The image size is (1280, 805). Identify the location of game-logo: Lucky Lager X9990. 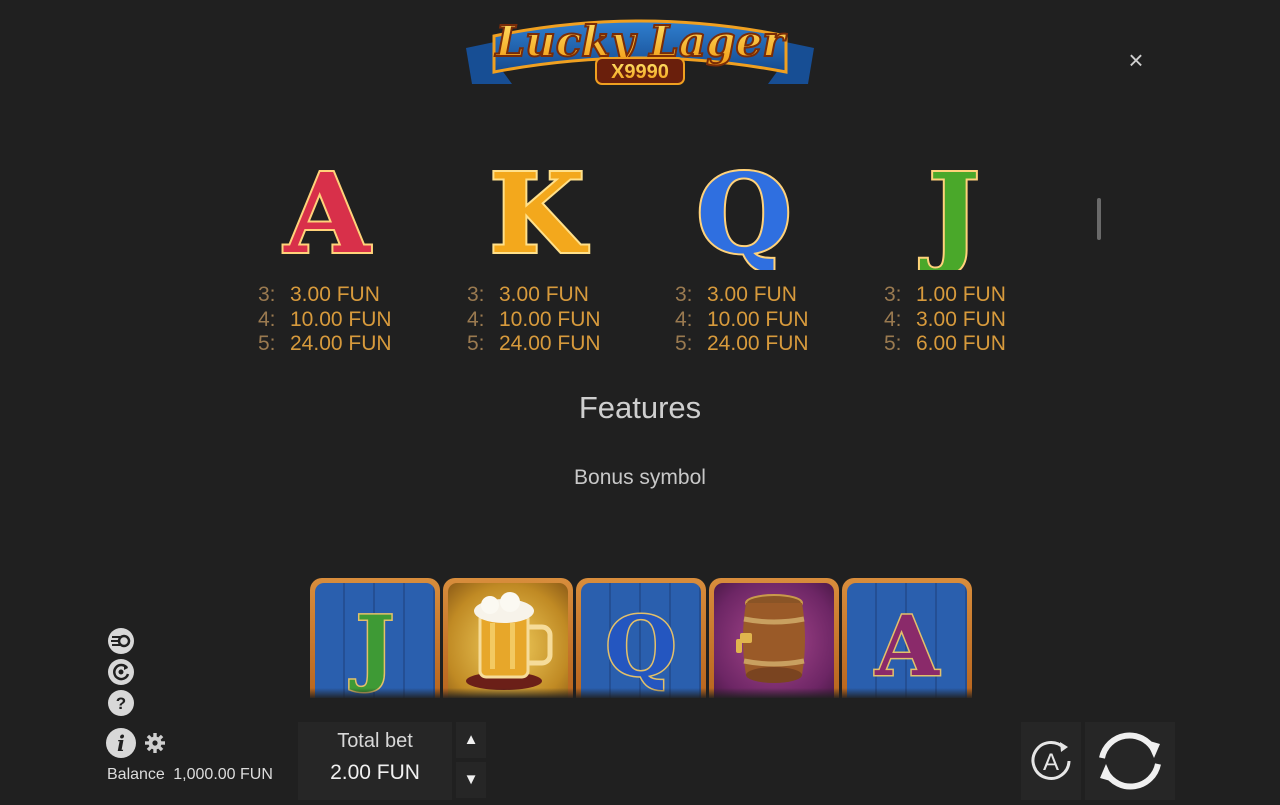
(640, 48).